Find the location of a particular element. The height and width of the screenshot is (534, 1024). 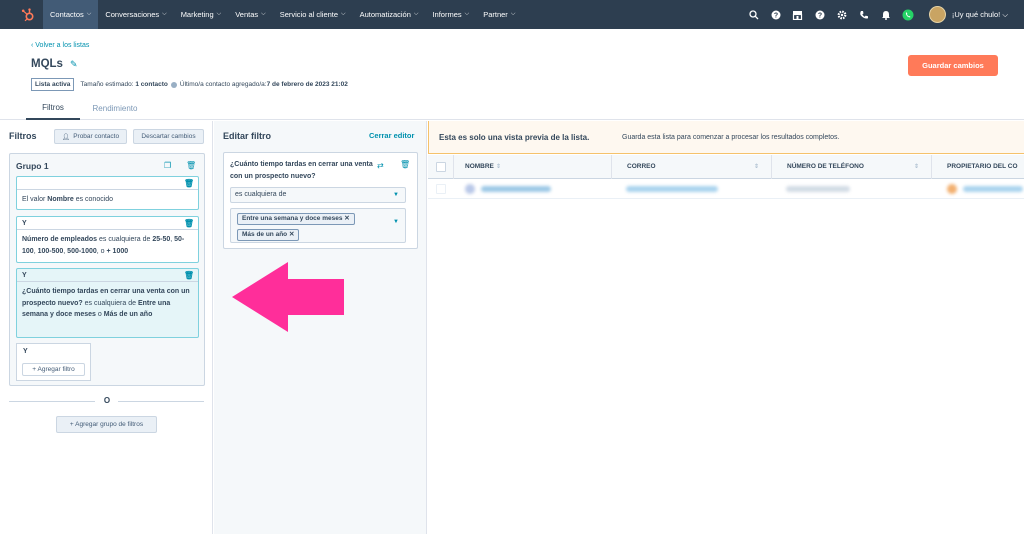

back-link: ‹ Volver a los listas is located at coordinates (60, 45).